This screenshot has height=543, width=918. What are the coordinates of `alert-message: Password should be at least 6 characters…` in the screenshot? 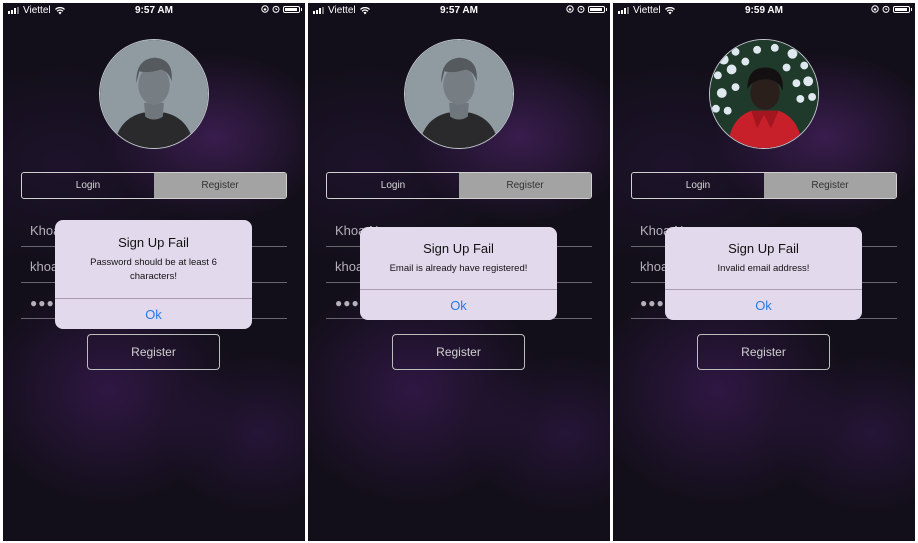 It's located at (153, 269).